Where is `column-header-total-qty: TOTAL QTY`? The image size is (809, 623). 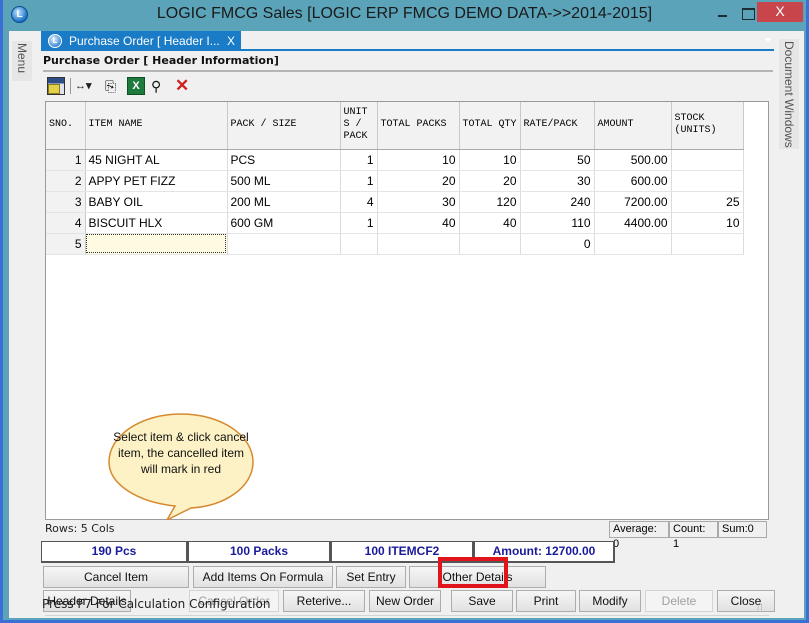 column-header-total-qty: TOTAL QTY is located at coordinates (490, 126).